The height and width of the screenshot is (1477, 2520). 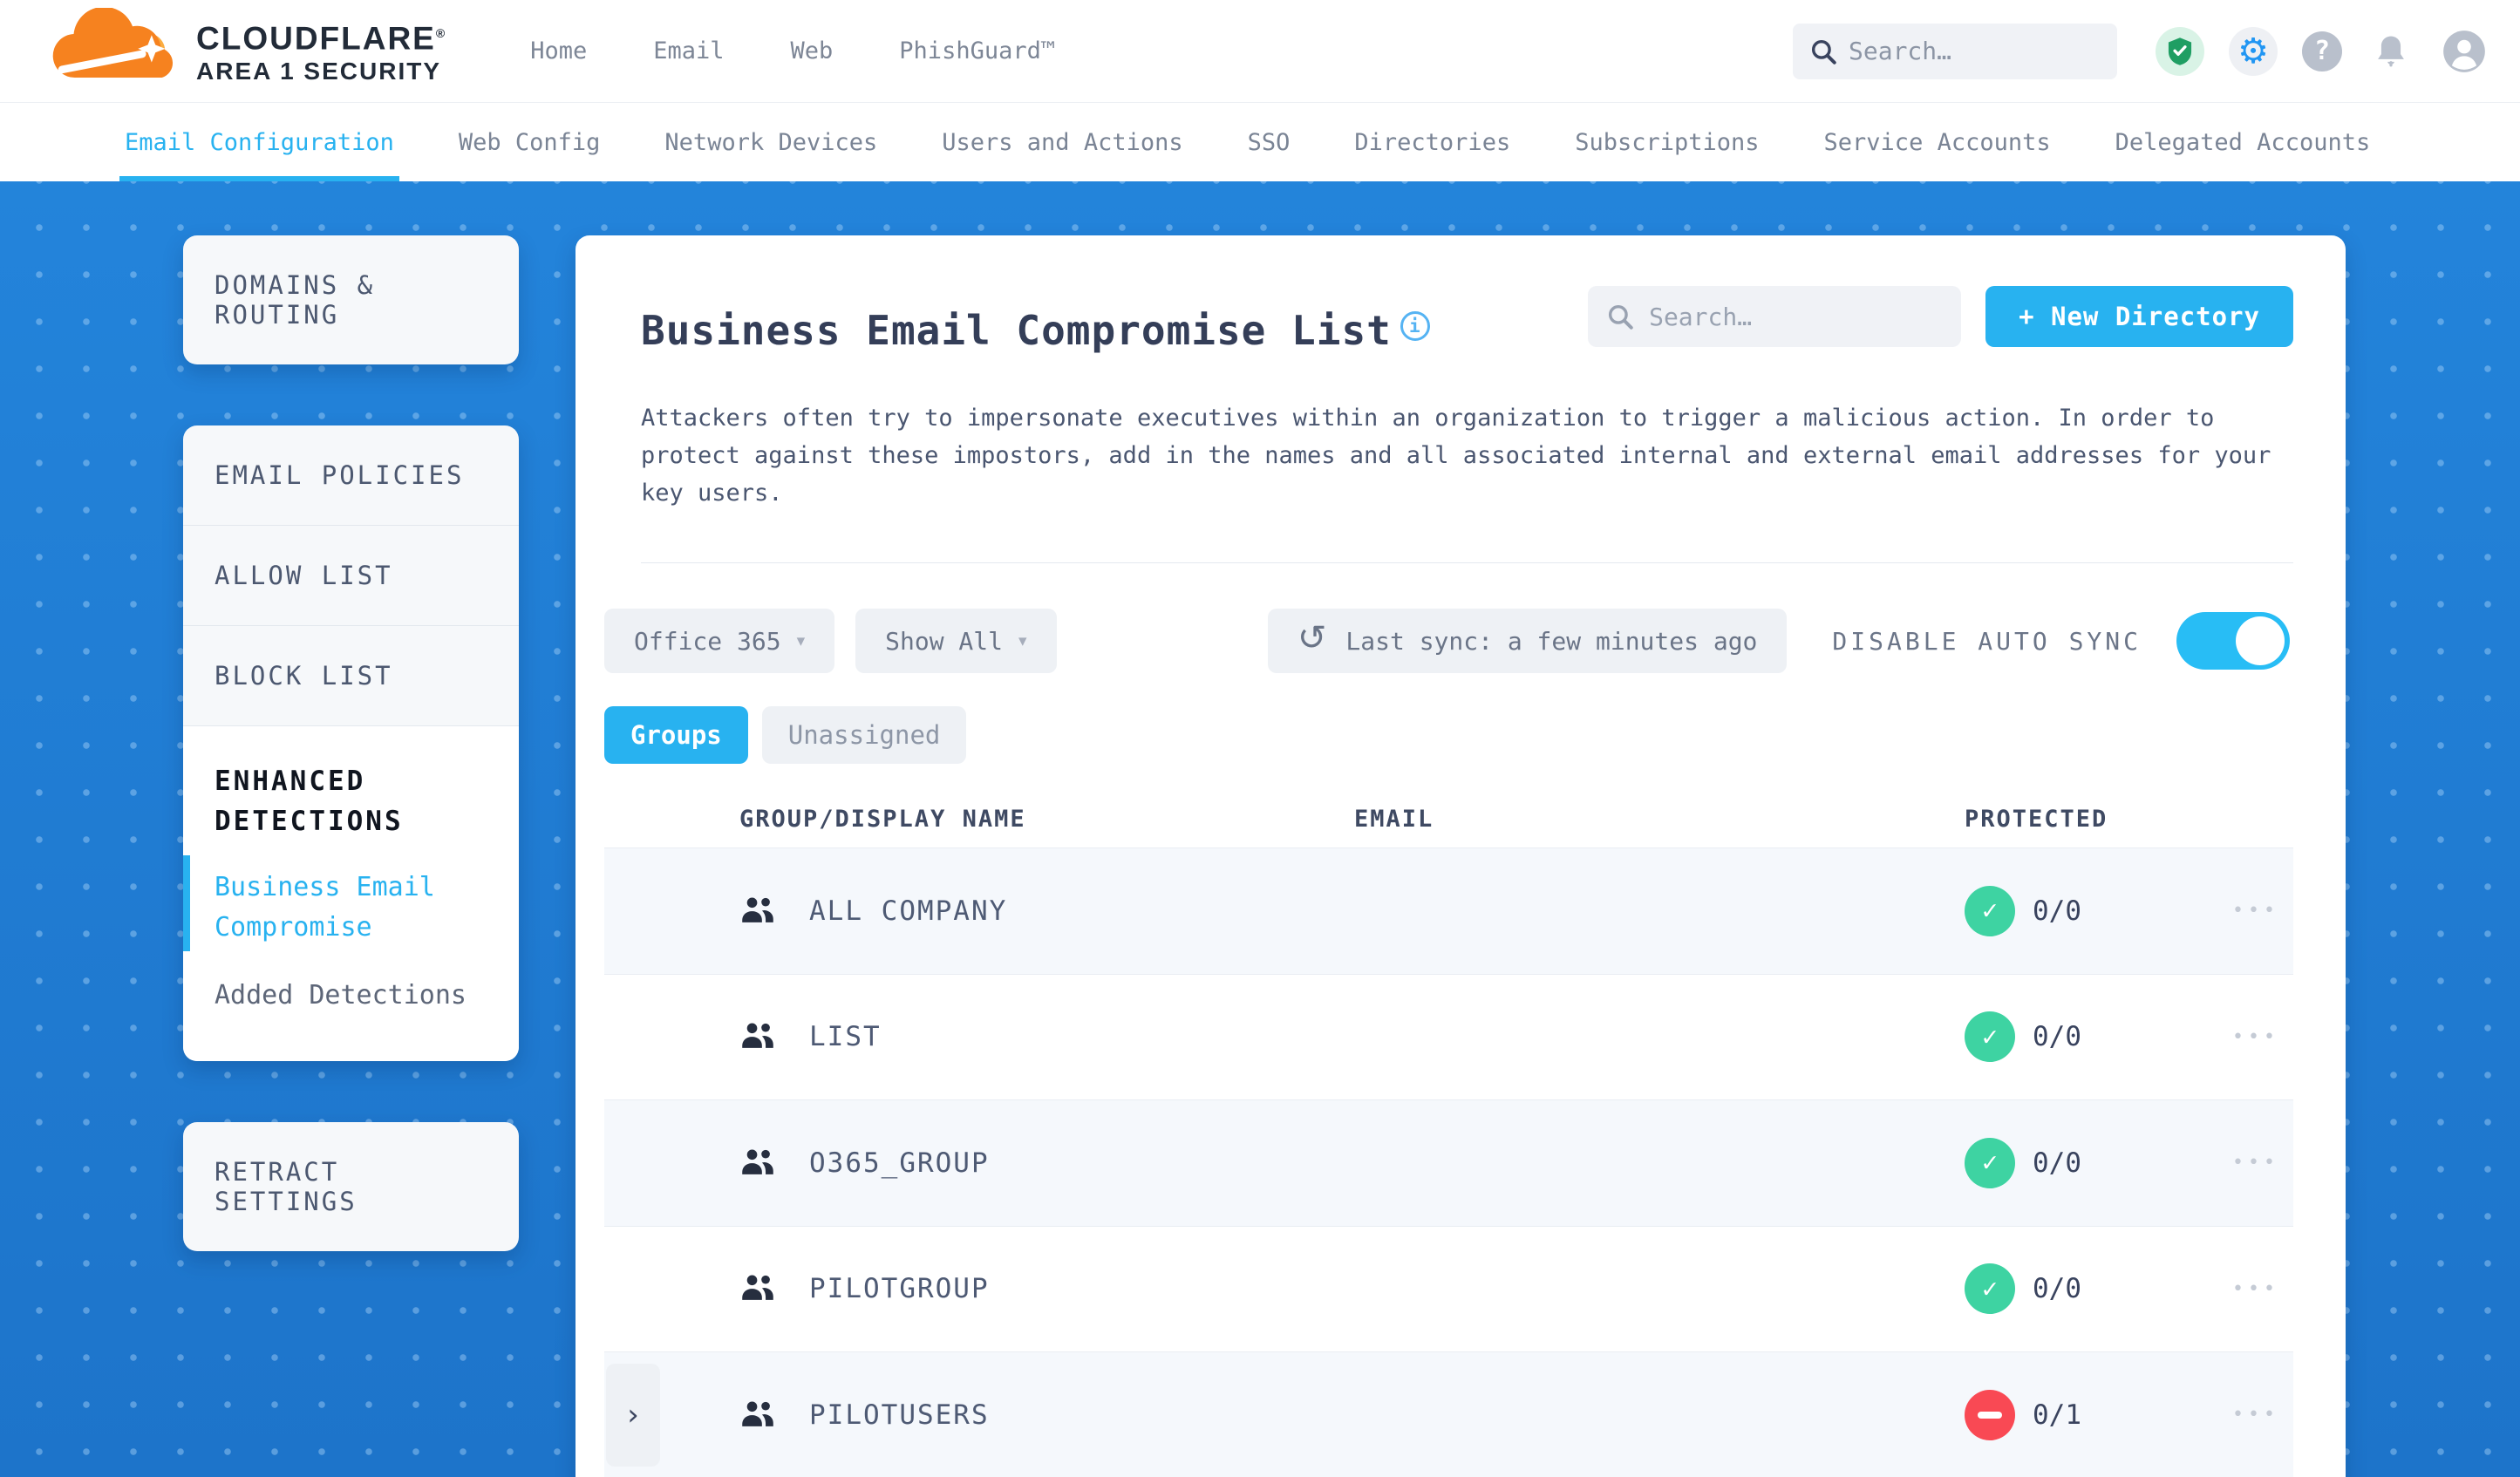 I want to click on show-filter-dropdown: Show All ▾, so click(x=956, y=641).